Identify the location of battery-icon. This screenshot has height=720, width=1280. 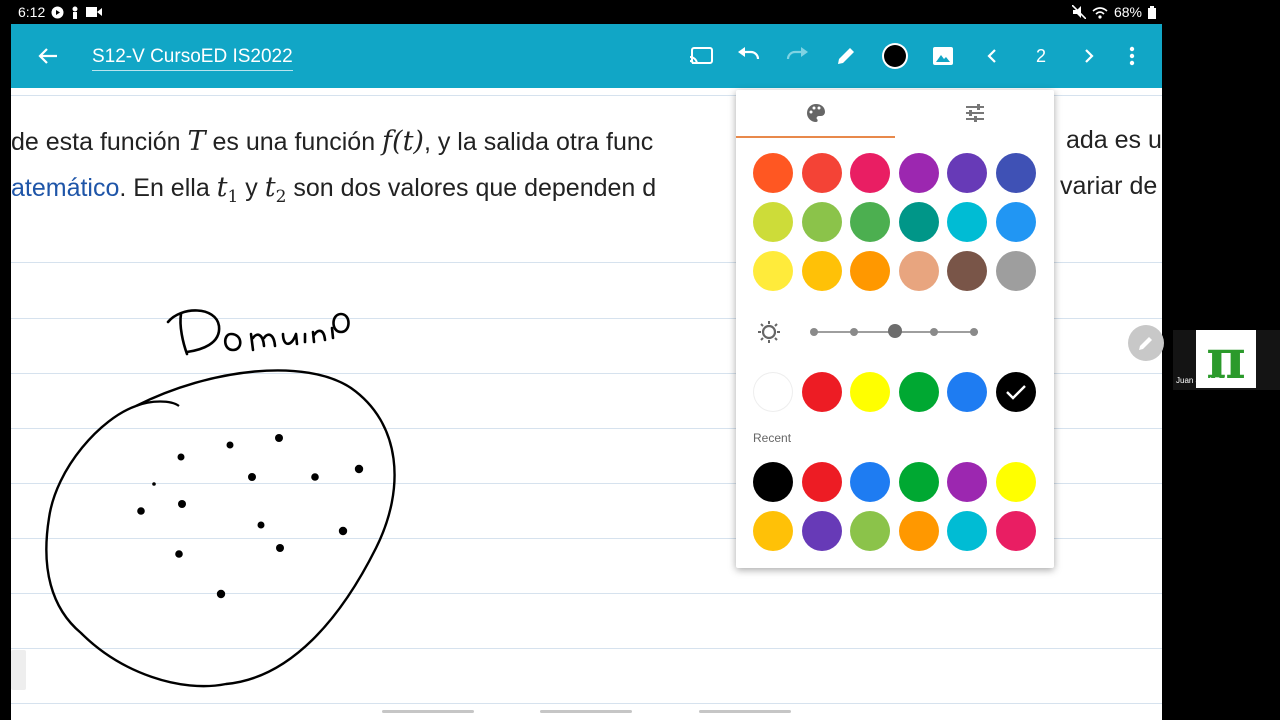
(1152, 12).